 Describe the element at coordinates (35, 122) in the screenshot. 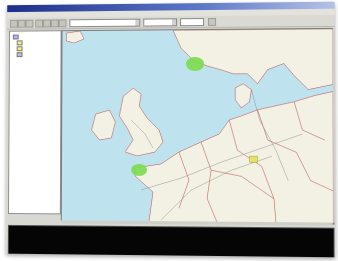

I see `layer-tree-panel` at that location.